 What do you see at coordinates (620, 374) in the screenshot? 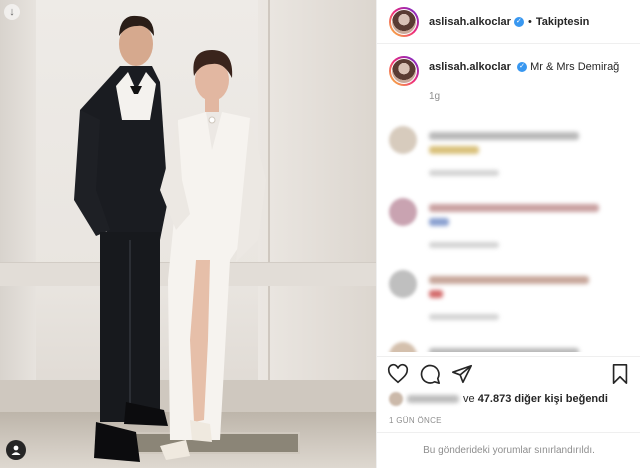
I see `bookmark-icon` at bounding box center [620, 374].